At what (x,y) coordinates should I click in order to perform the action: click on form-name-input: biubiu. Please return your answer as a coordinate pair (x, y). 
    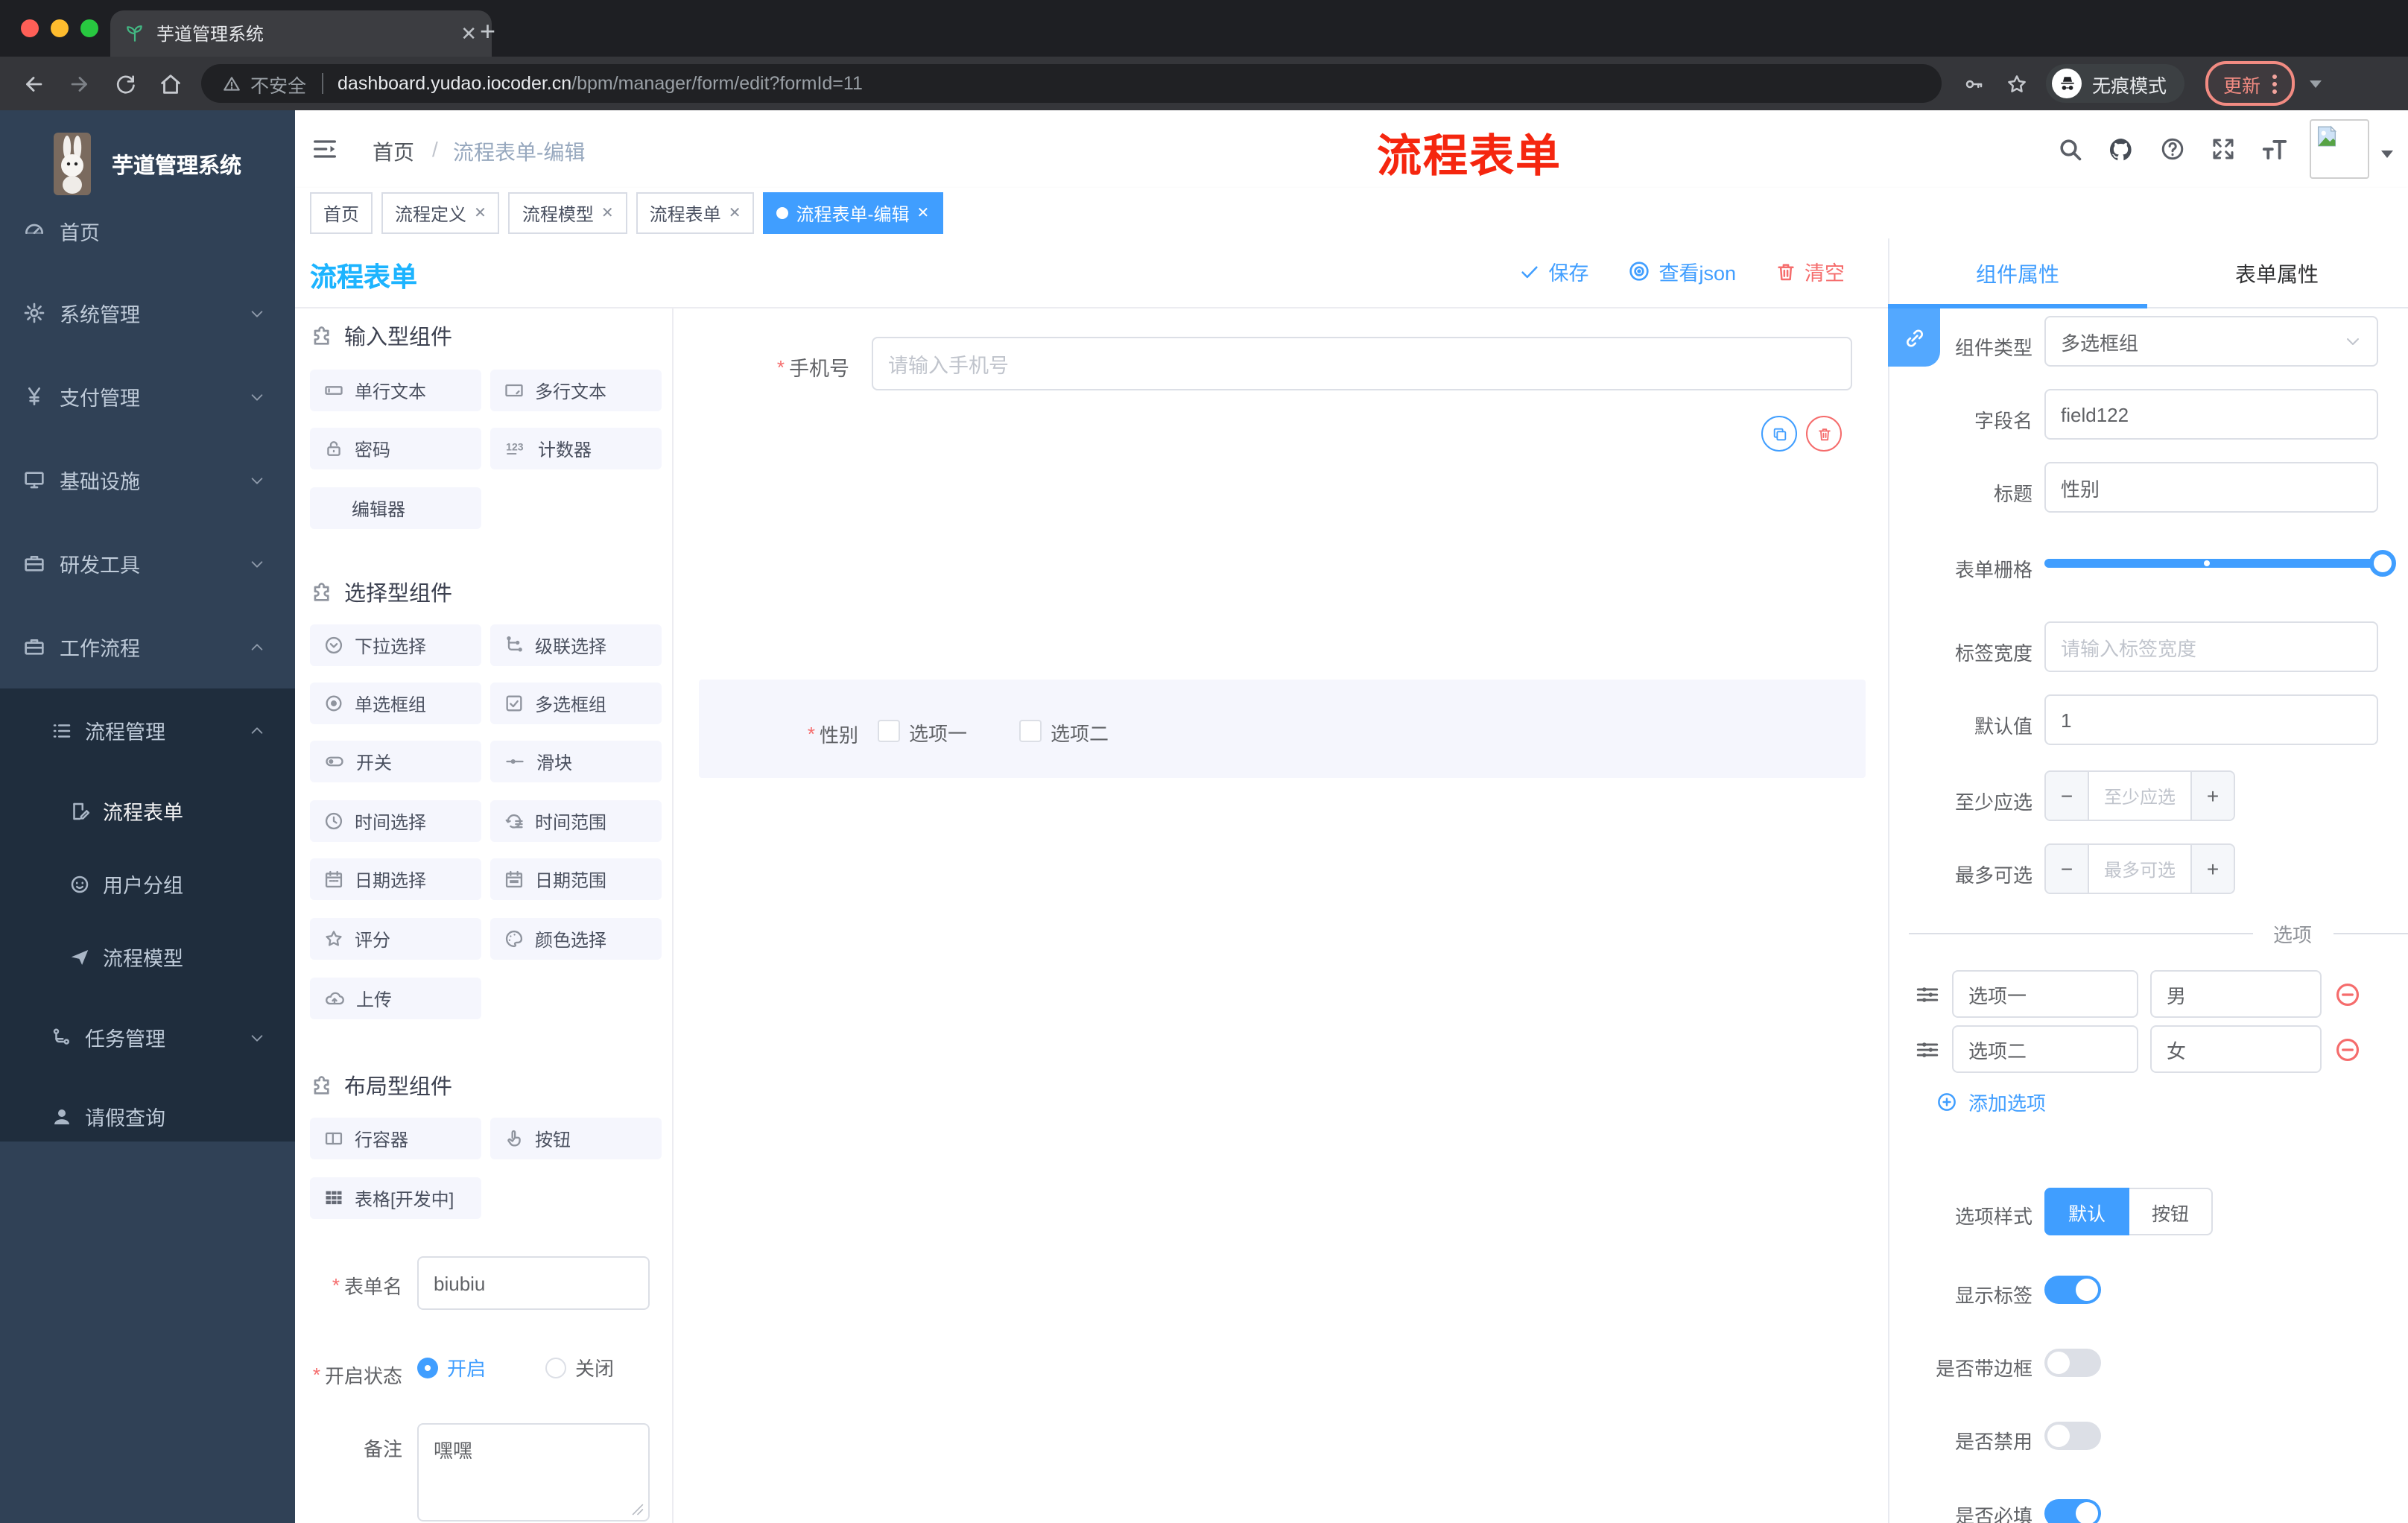
    Looking at the image, I should click on (533, 1283).